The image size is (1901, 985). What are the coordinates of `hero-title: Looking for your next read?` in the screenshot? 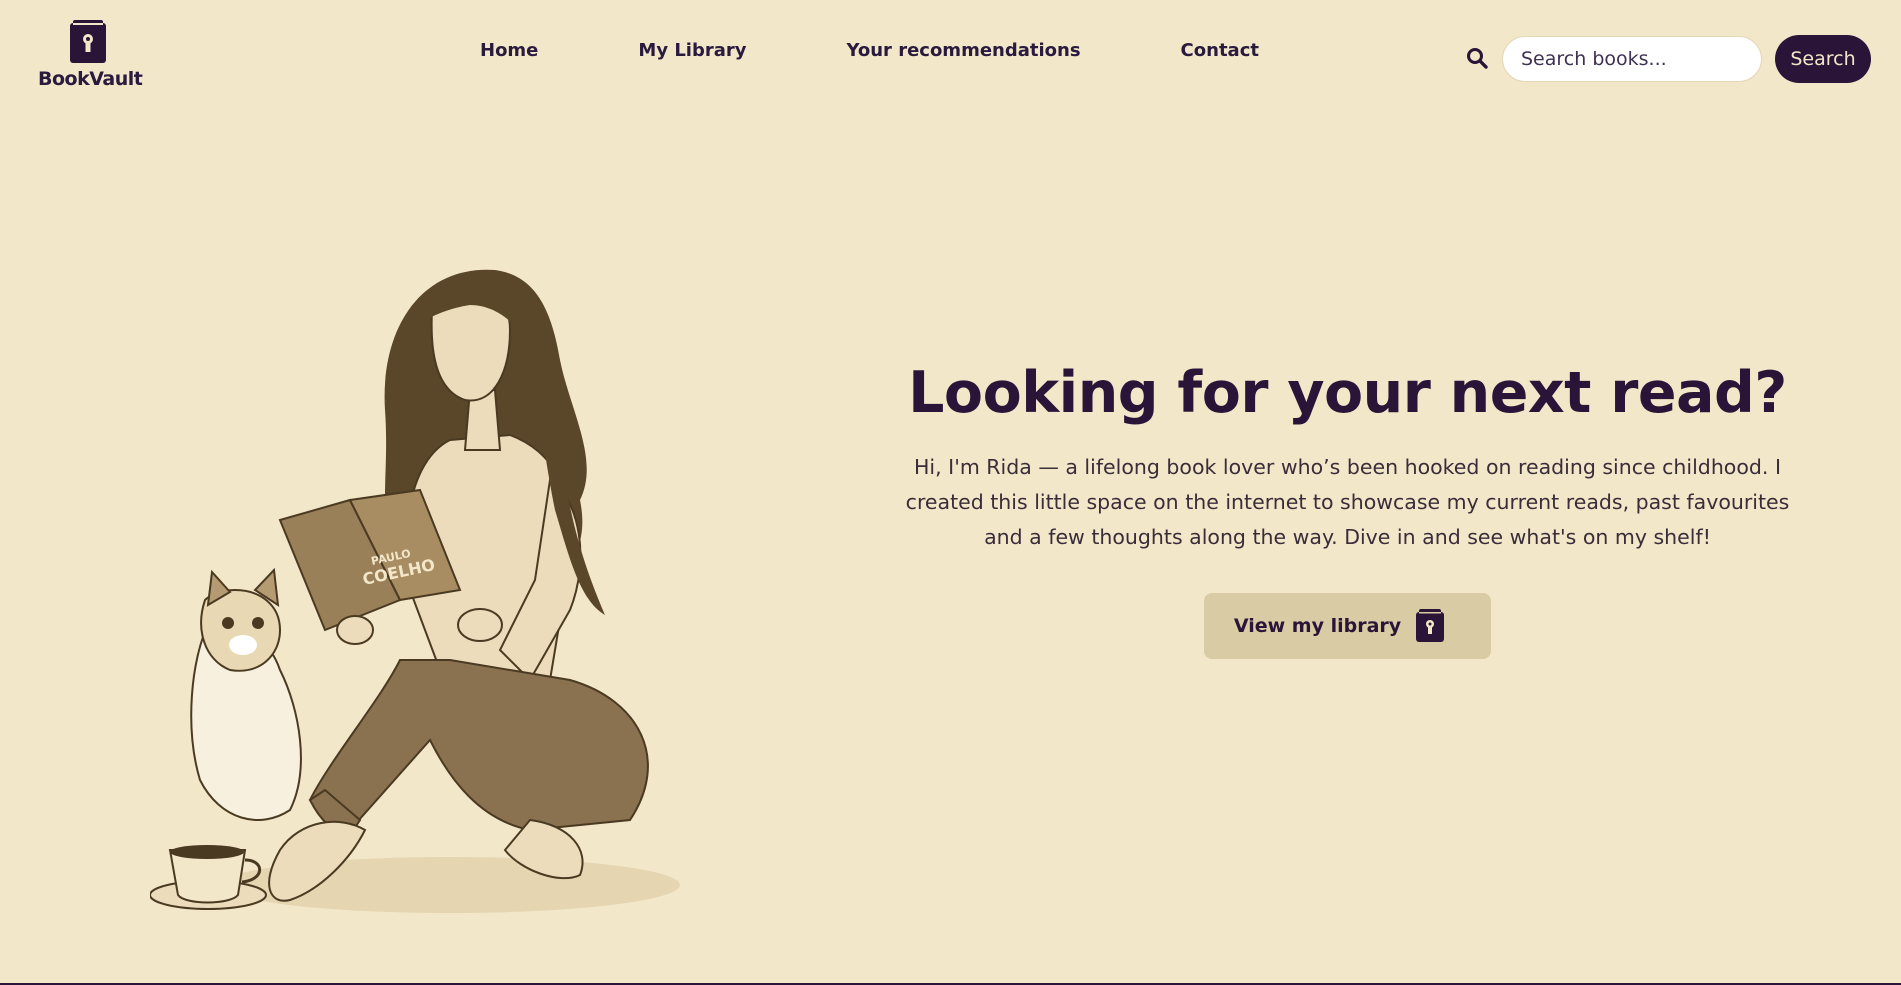 It's located at (1347, 393).